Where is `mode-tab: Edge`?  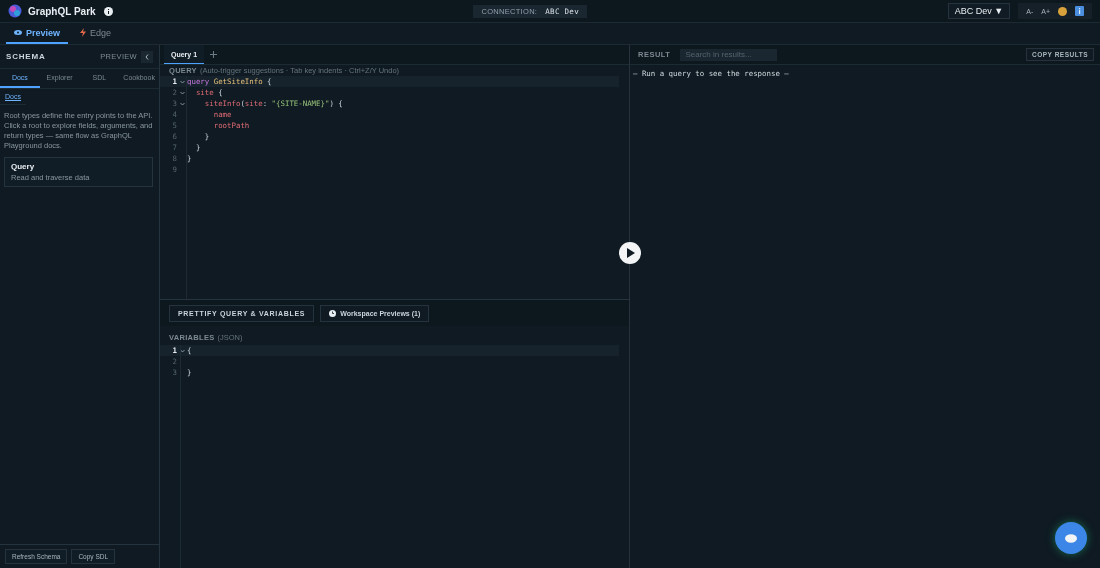 mode-tab: Edge is located at coordinates (96, 33).